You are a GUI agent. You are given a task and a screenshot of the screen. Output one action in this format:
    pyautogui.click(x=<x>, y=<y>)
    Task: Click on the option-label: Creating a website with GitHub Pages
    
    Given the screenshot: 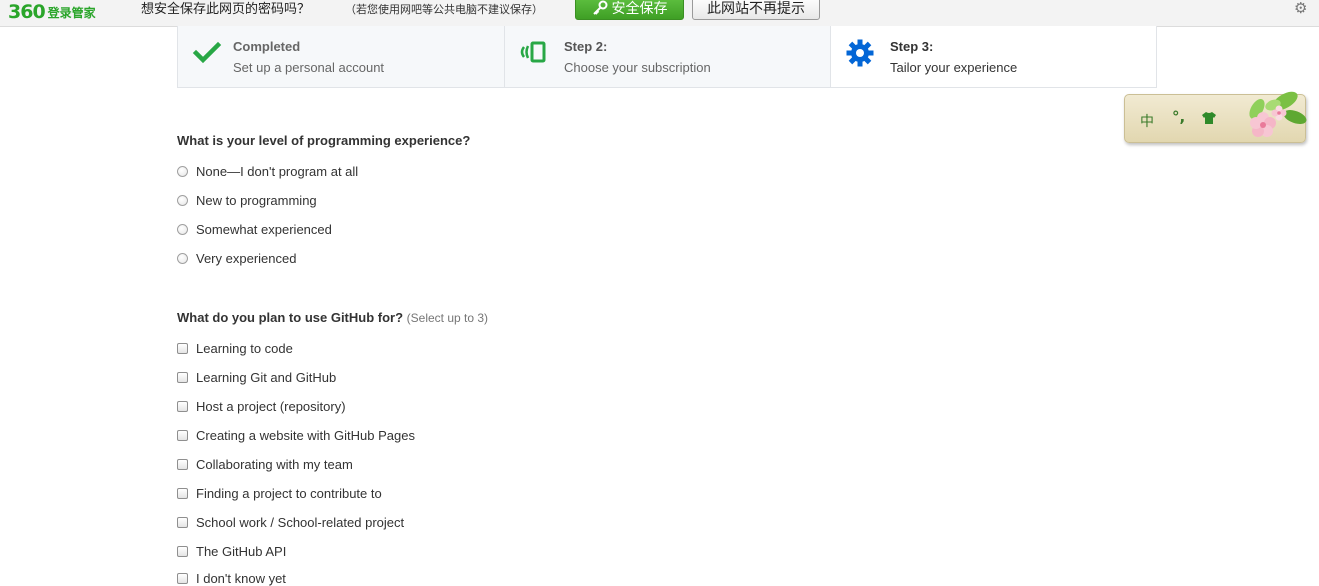 What is the action you would take?
    pyautogui.click(x=305, y=435)
    